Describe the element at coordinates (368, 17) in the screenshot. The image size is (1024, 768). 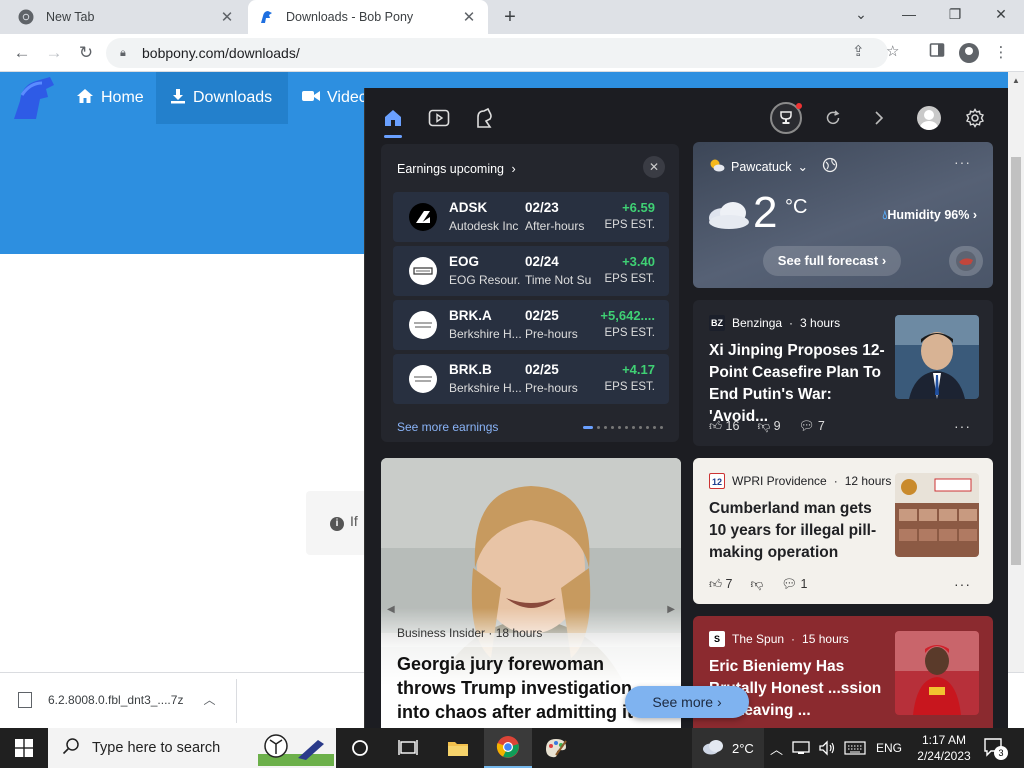
I see `tab-downloads: Downloads - Bob Pony ✕` at that location.